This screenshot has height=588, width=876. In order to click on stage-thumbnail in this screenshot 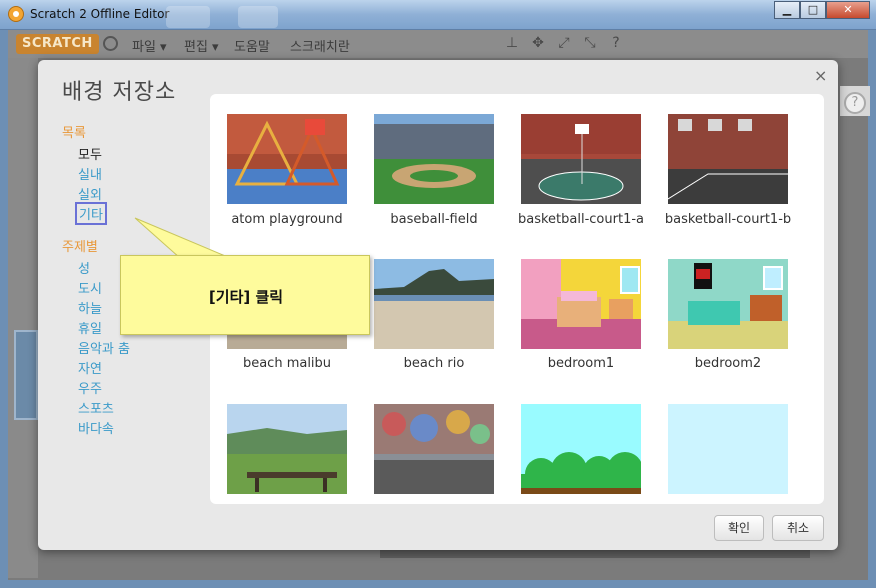, I will do `click(26, 375)`.